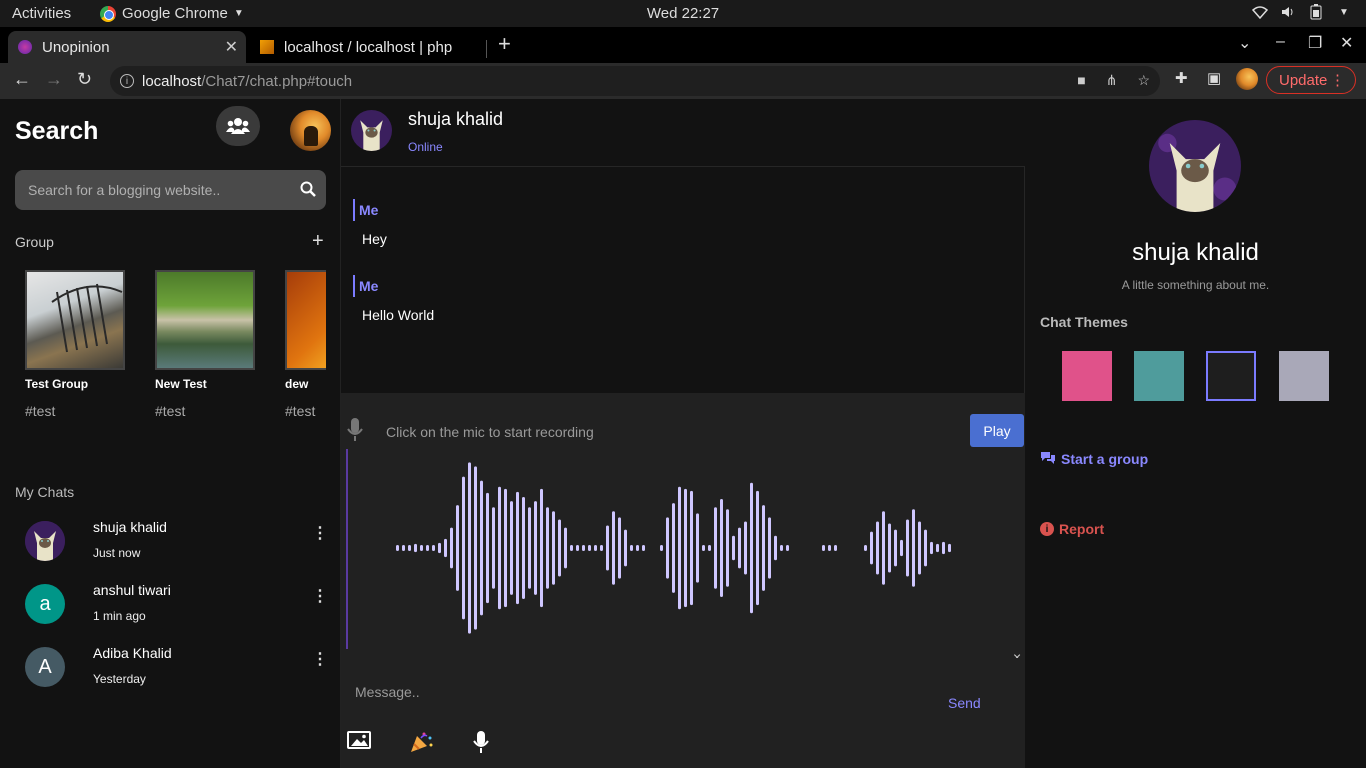 The image size is (1366, 768). Describe the element at coordinates (318, 241) in the screenshot. I see `add-group-plus-icon: +` at that location.